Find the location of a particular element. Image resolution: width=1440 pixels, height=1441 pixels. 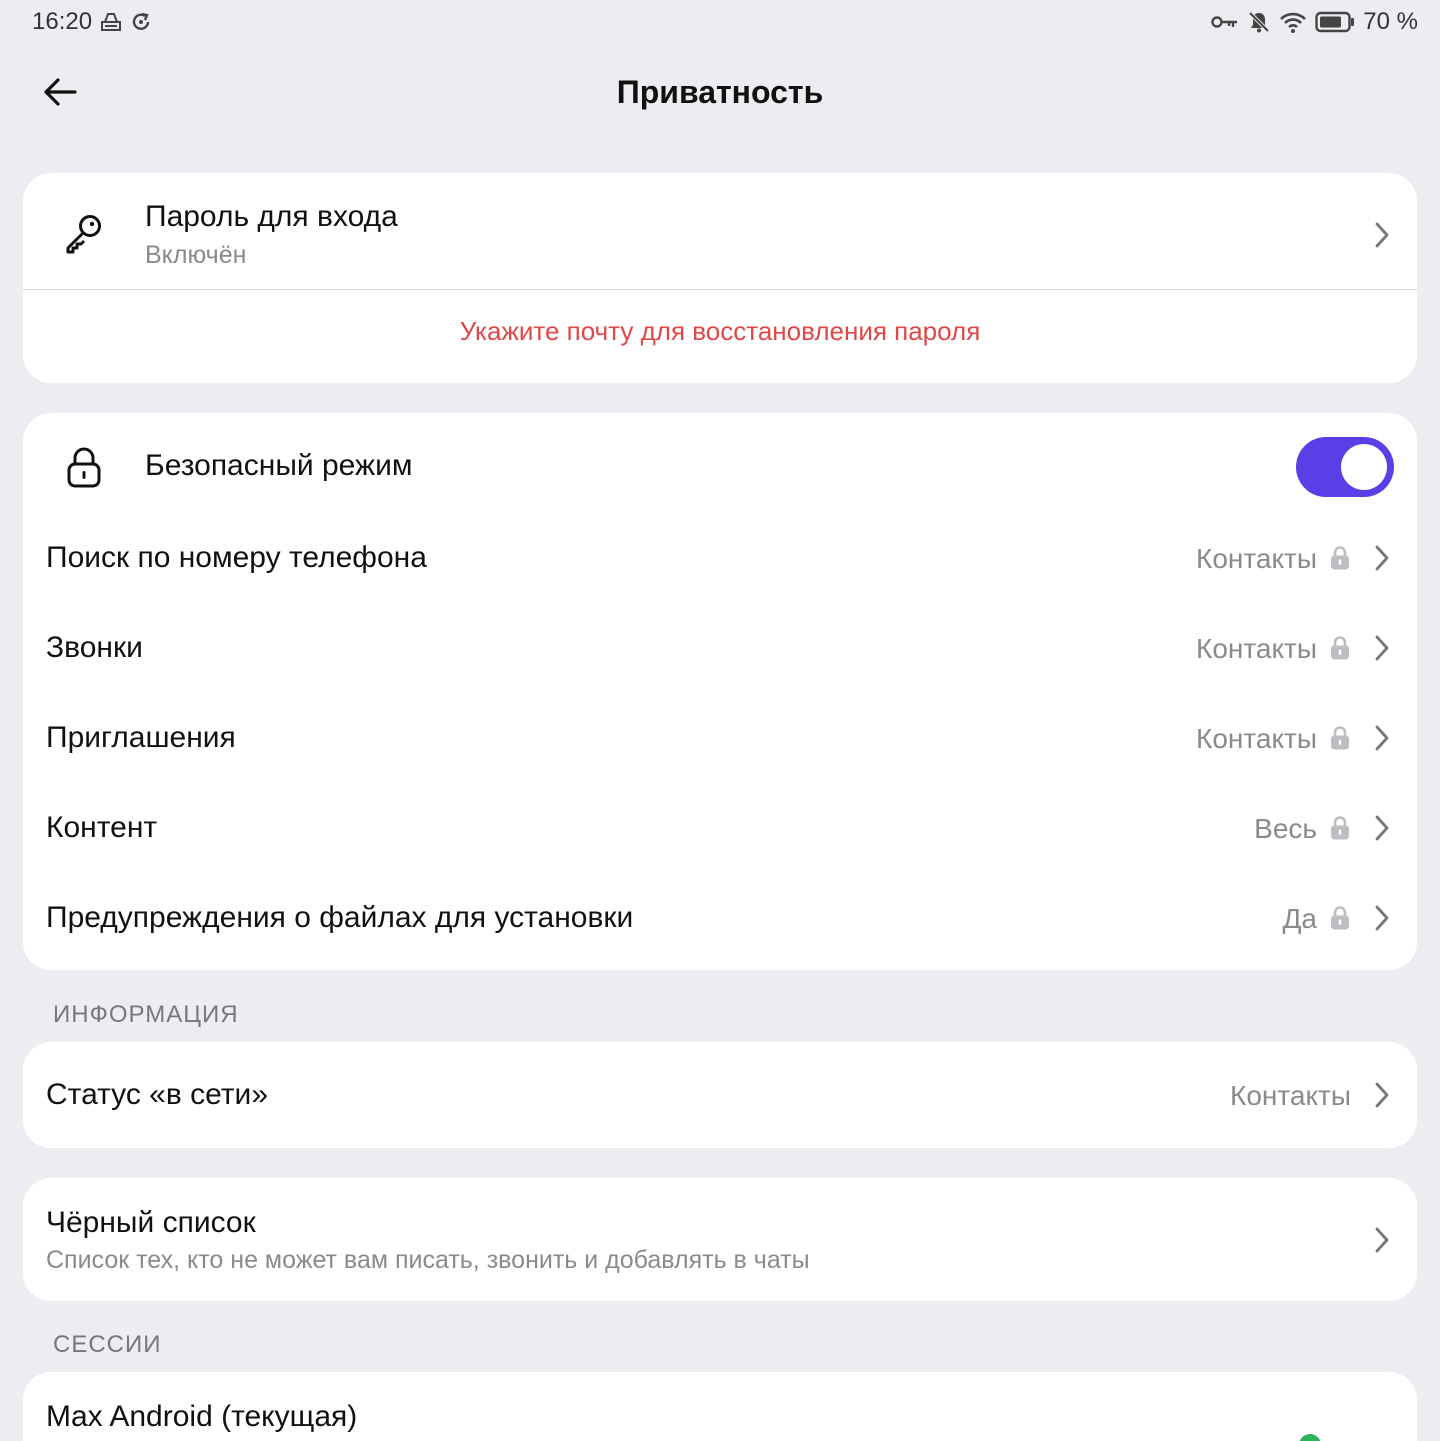

online-status-row: Статус «в сети» Контакты is located at coordinates (720, 1095).